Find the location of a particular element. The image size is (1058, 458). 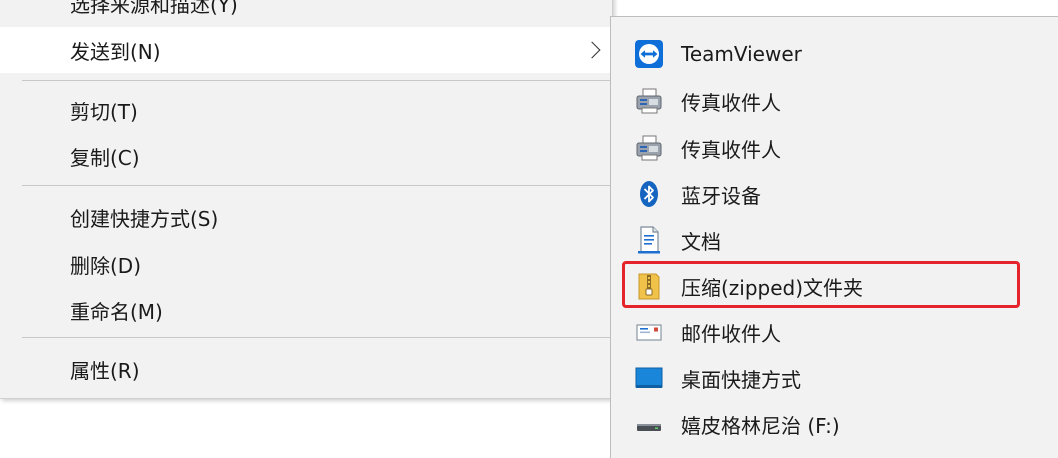

menu-item-label: 发送到(N) is located at coordinates (115, 51).